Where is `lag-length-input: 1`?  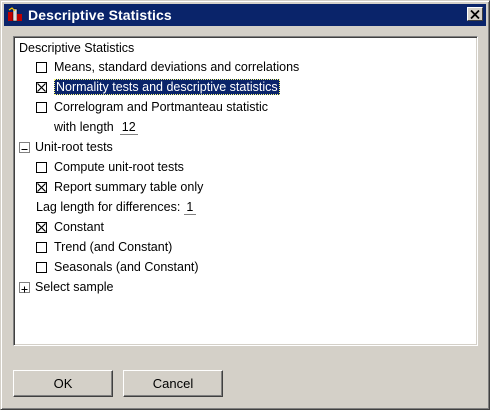 lag-length-input: 1 is located at coordinates (190, 207).